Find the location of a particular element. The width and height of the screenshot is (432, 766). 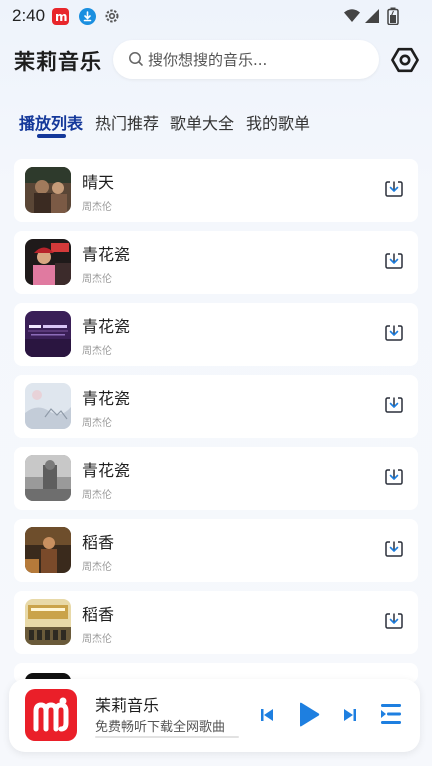

settings-button is located at coordinates (405, 60).